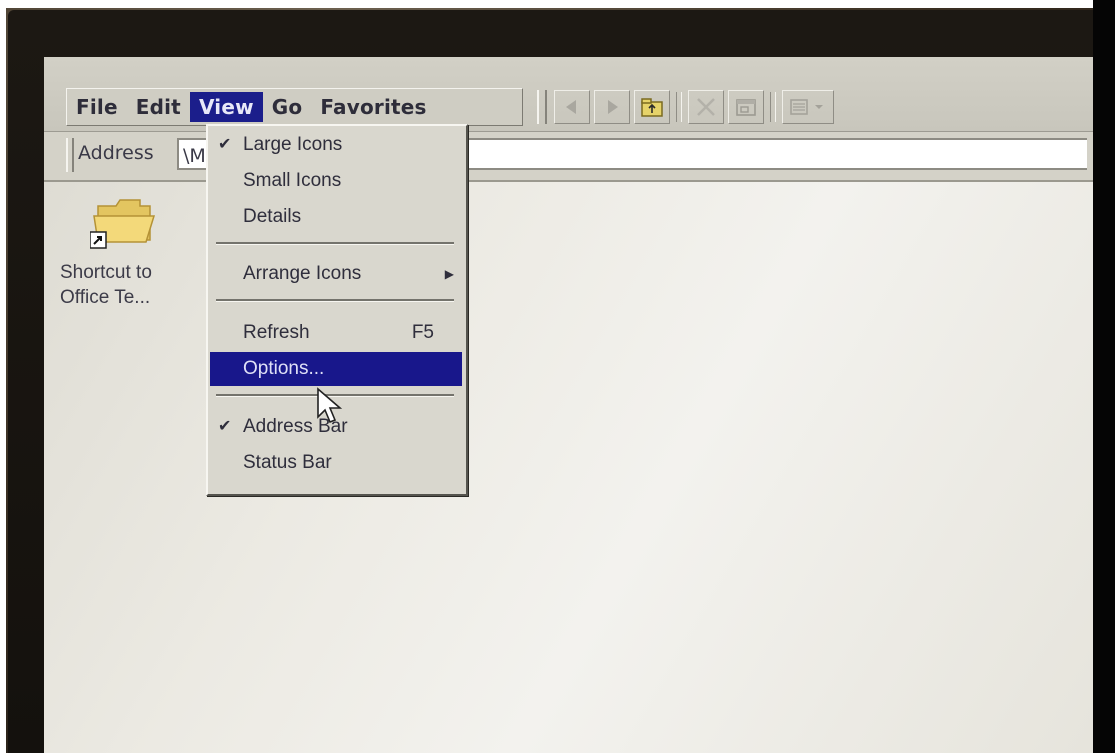  I want to click on menu-item-label: Details, so click(272, 216).